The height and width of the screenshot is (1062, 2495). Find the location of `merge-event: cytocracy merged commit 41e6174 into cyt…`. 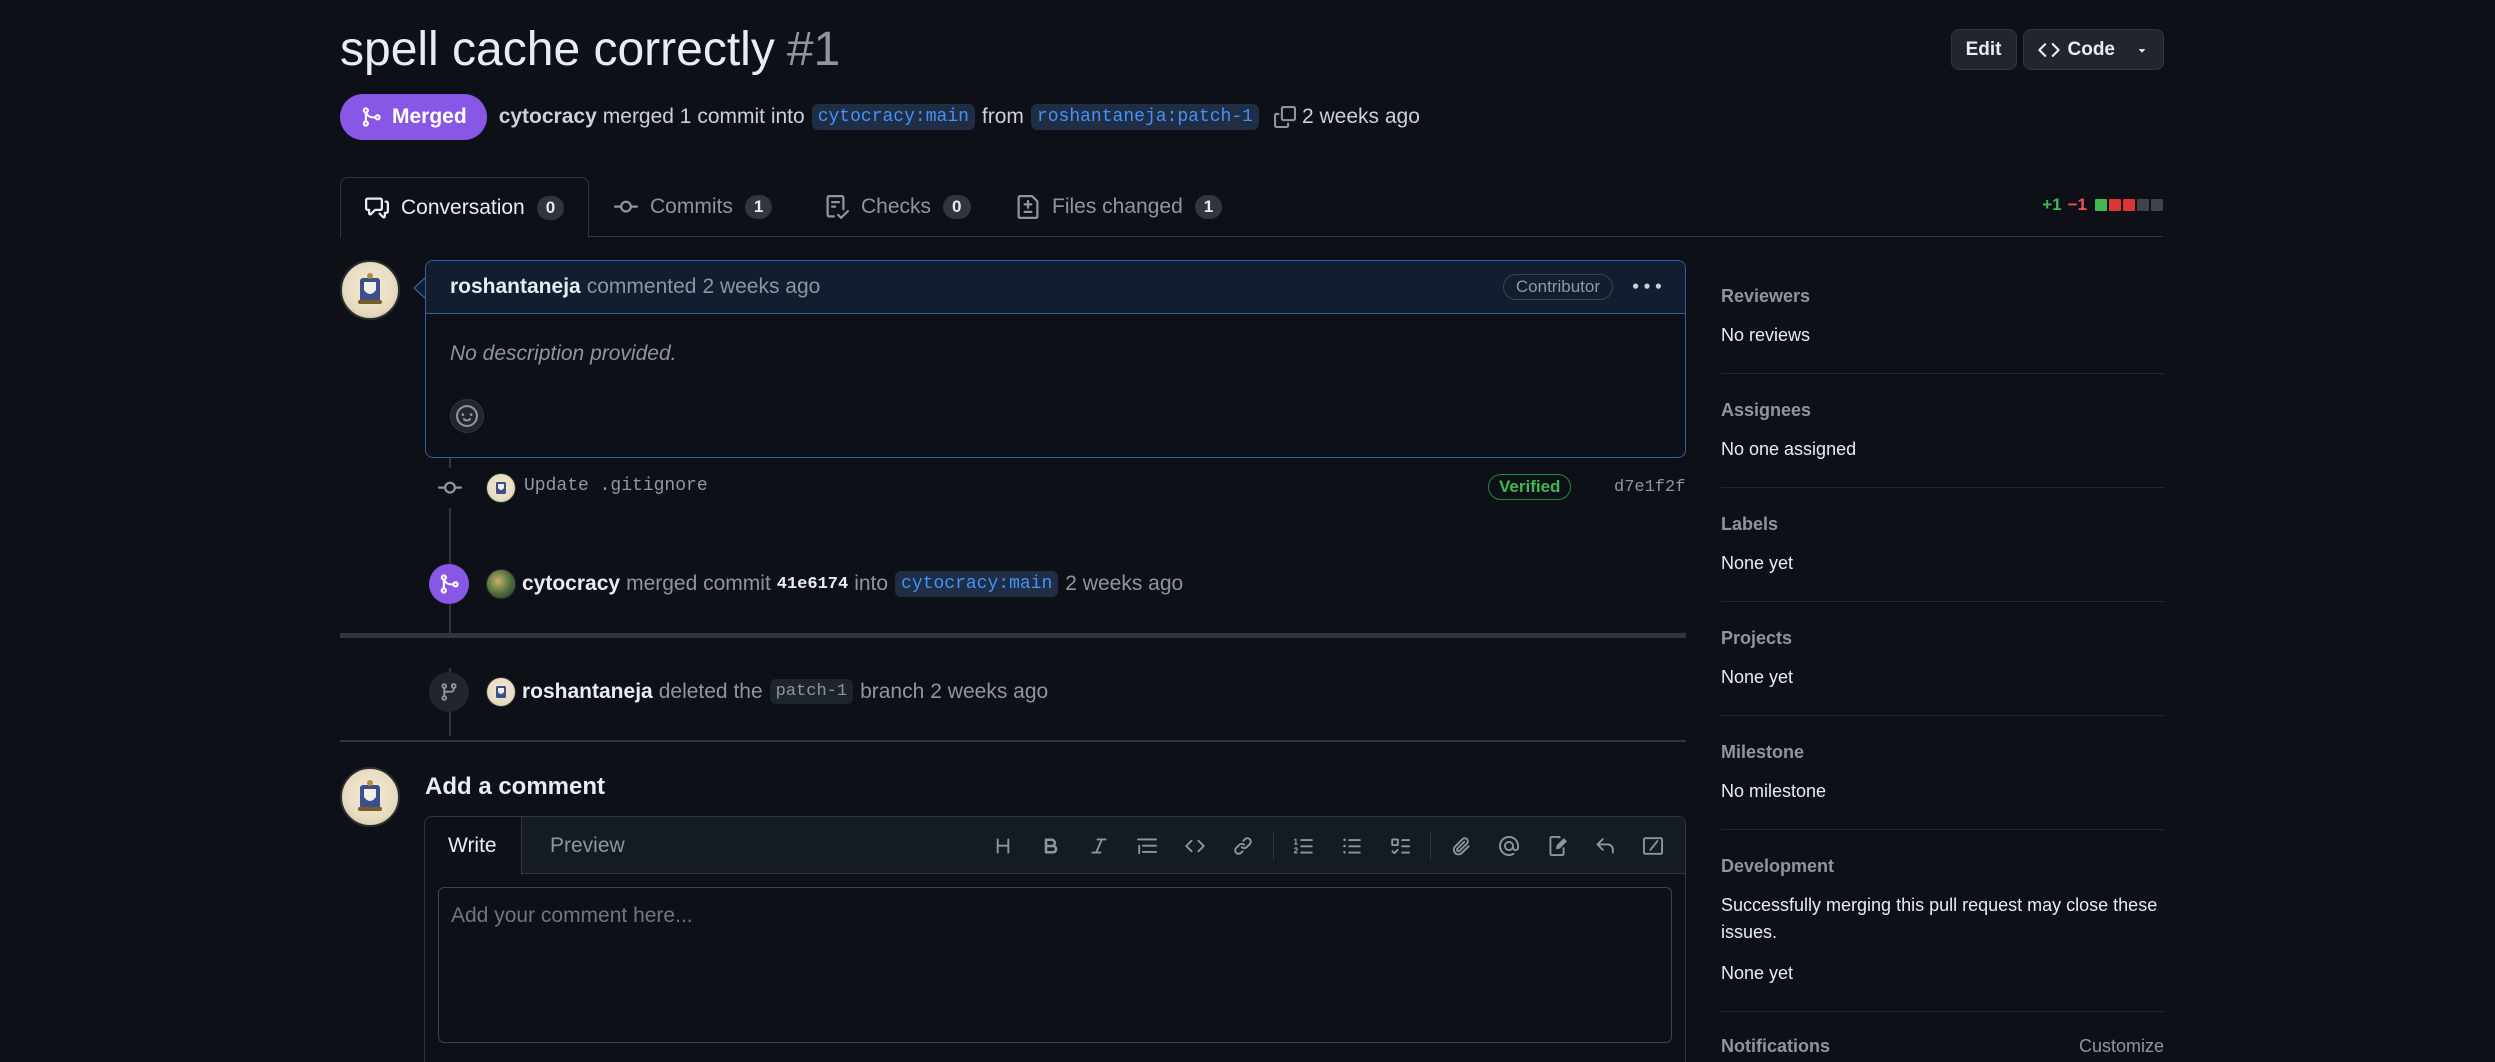

merge-event: cytocracy merged commit 41e6174 into cyt… is located at coordinates (852, 584).